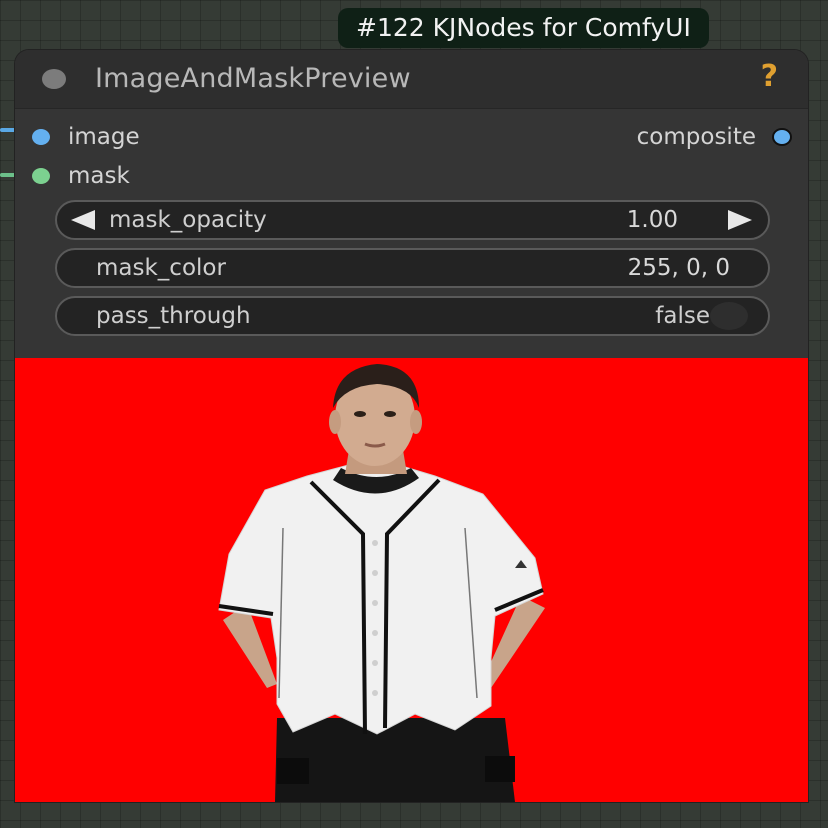 This screenshot has height=828, width=828. What do you see at coordinates (411, 79) in the screenshot?
I see `node-header: ImageAndMaskPreview ?` at bounding box center [411, 79].